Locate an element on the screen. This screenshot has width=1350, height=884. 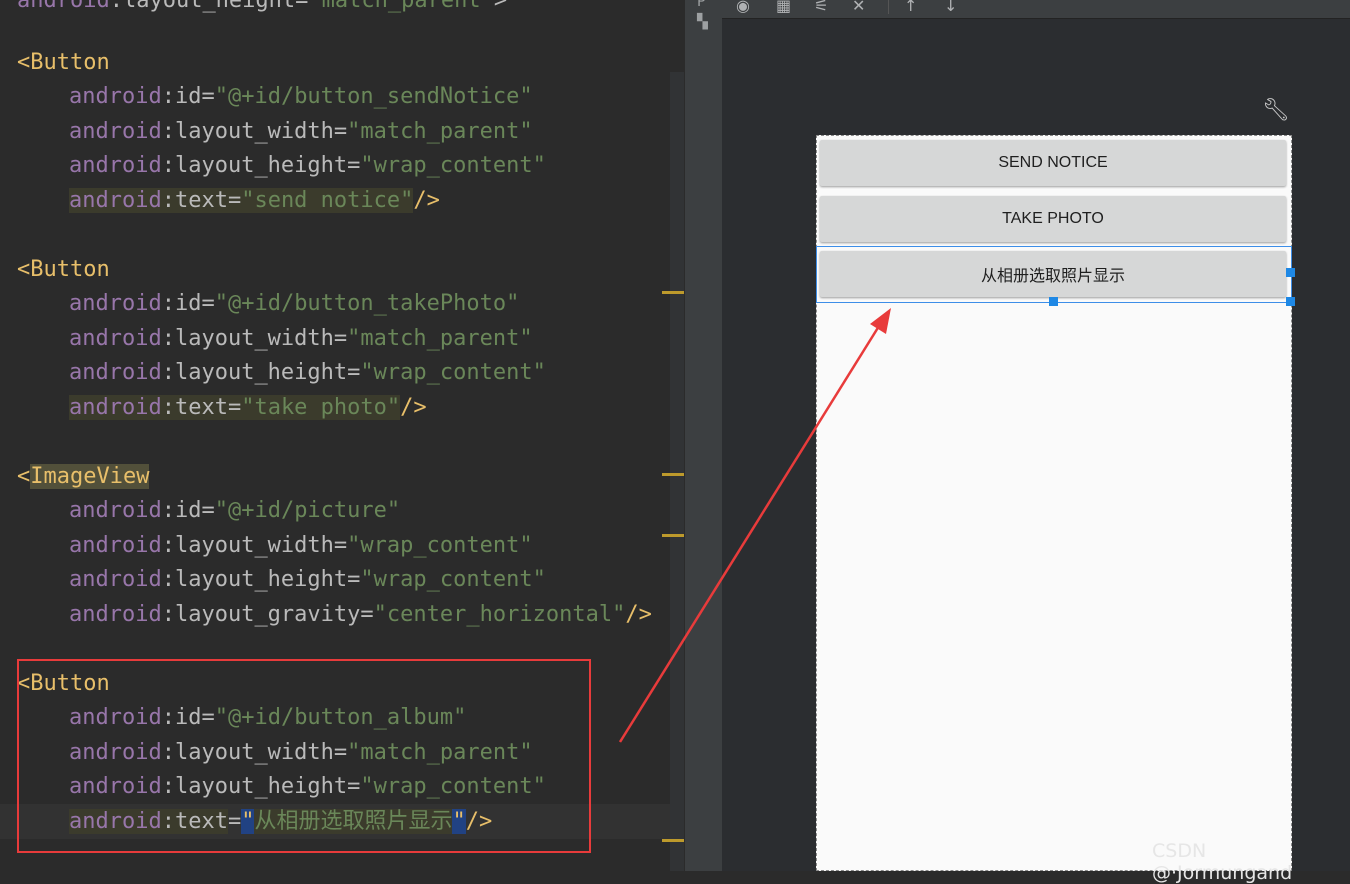
align-bottom-icon: ↓ is located at coordinates (950, 7).